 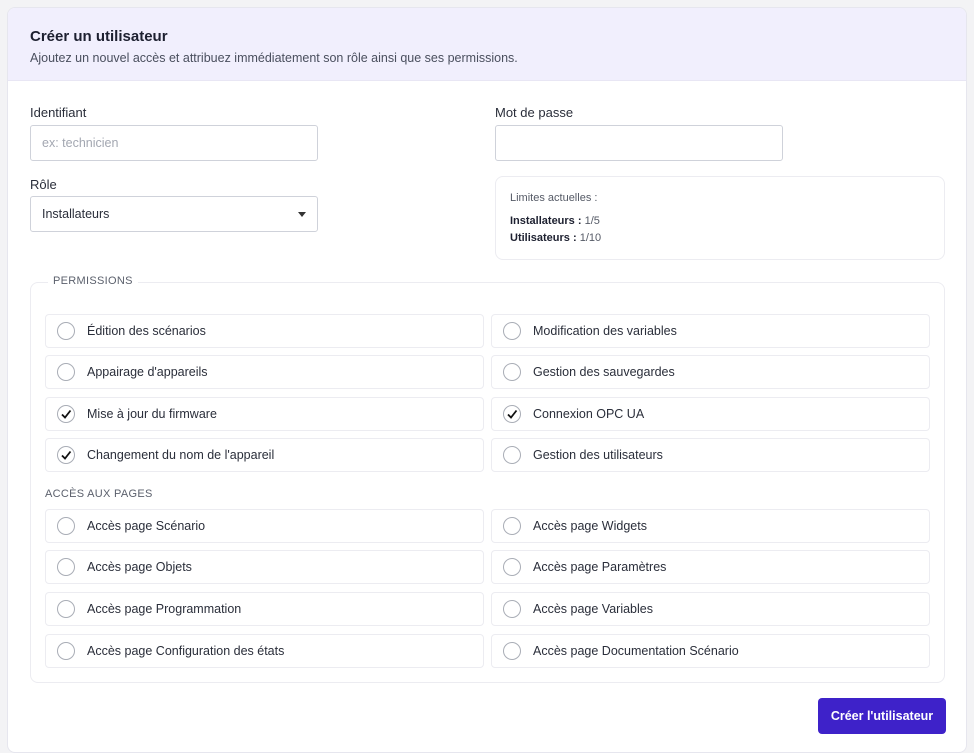 What do you see at coordinates (139, 567) in the screenshot?
I see `page-access-label: Accès page Objets` at bounding box center [139, 567].